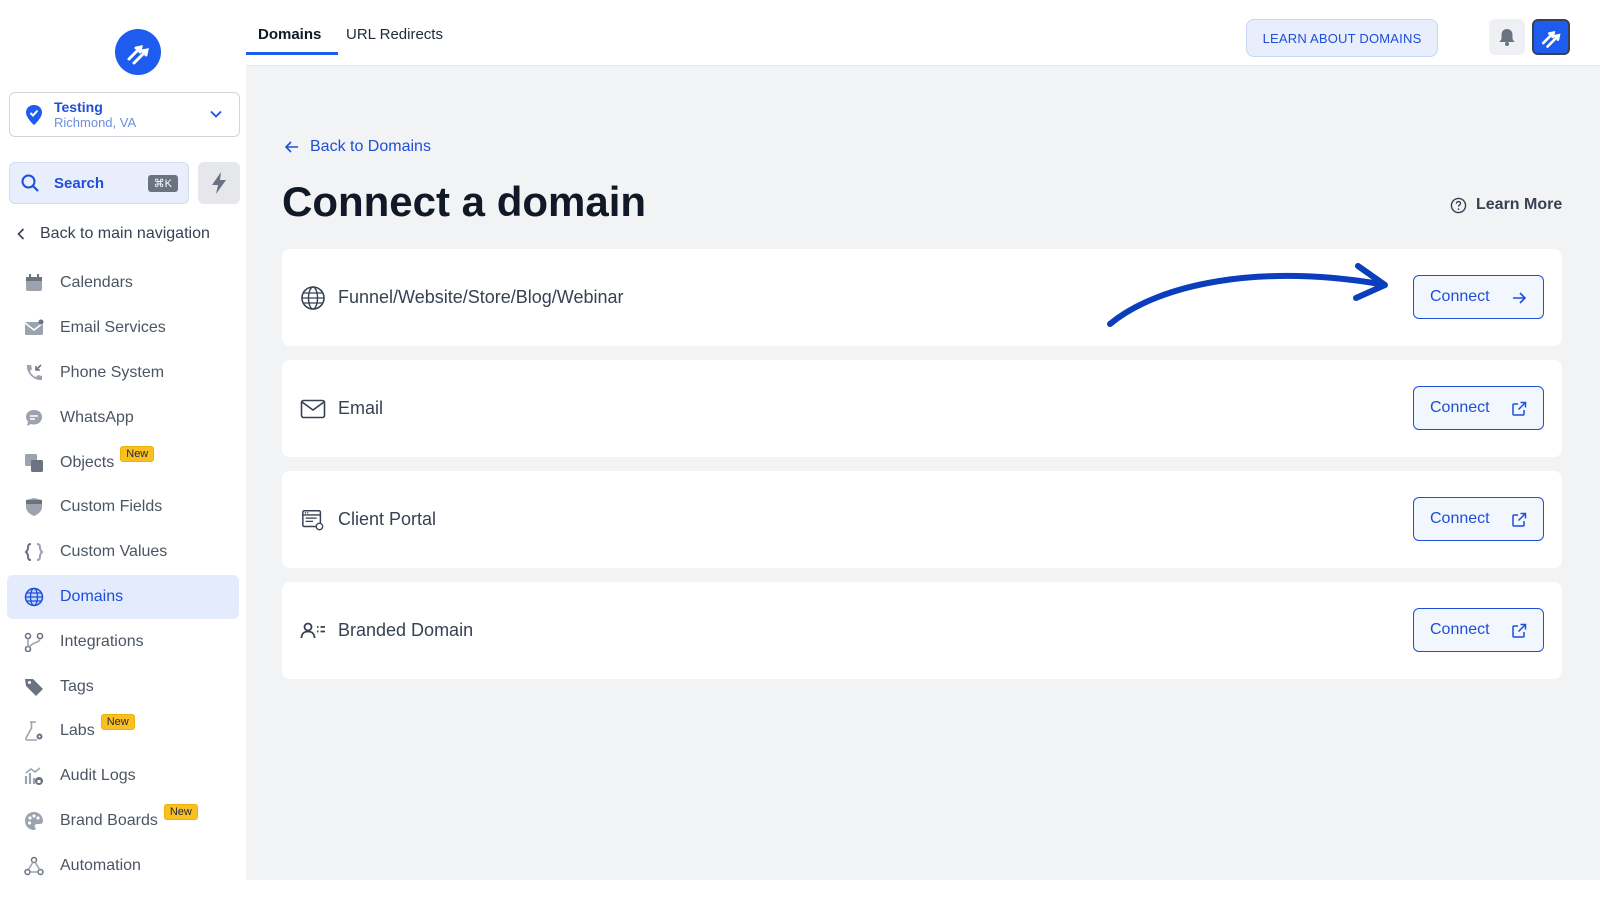 This screenshot has width=1600, height=900. I want to click on chevron-left-icon, so click(21, 234).